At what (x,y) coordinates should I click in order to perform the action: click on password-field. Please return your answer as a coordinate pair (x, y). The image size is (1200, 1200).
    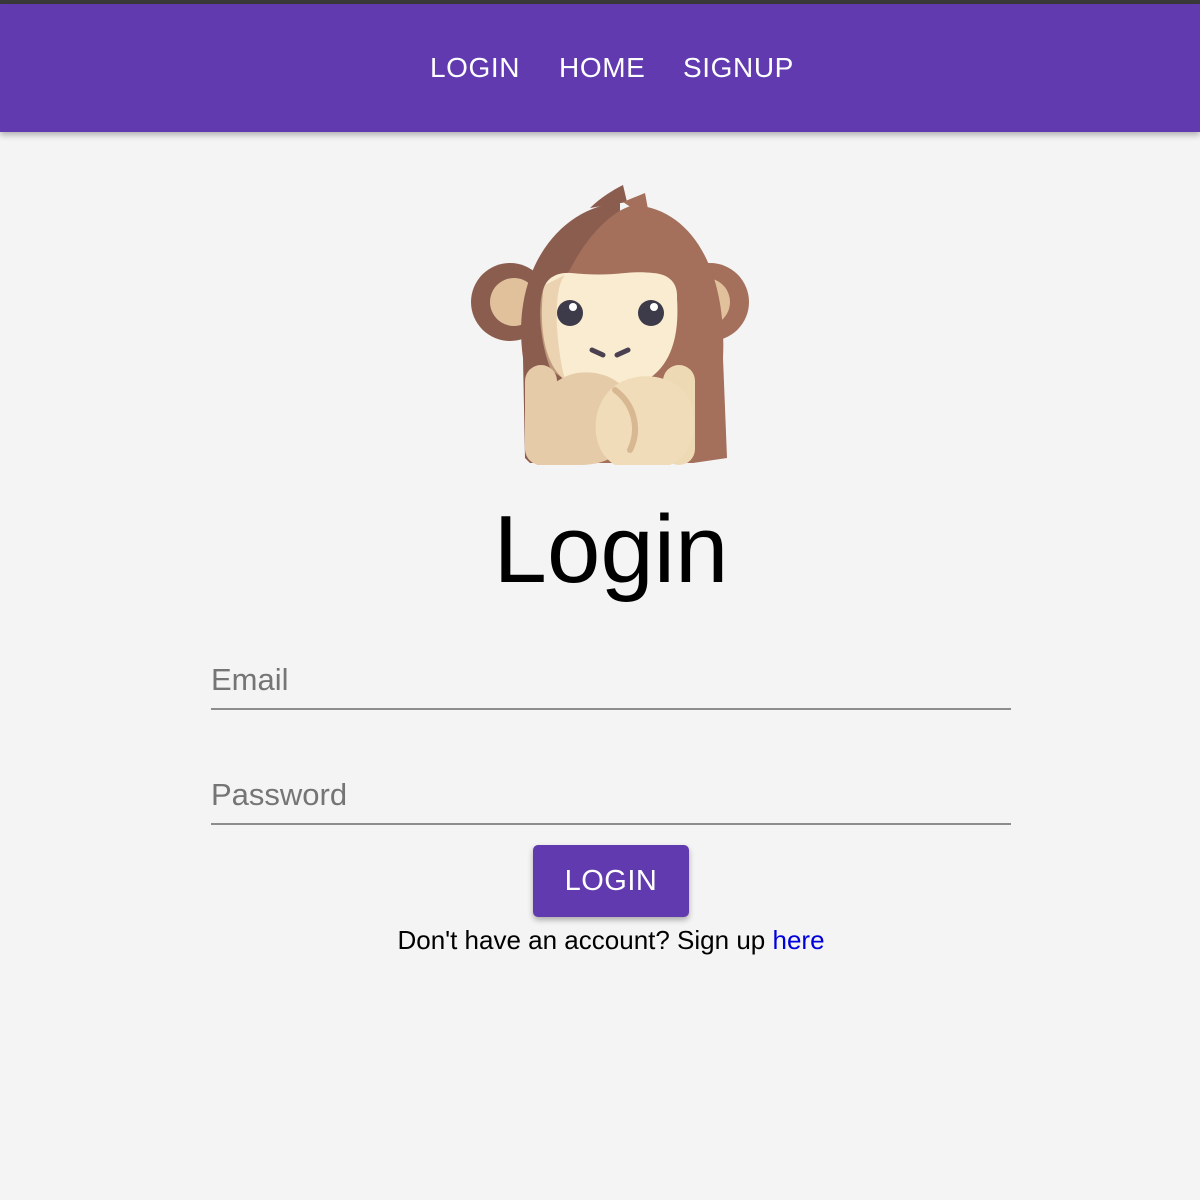
    Looking at the image, I should click on (611, 796).